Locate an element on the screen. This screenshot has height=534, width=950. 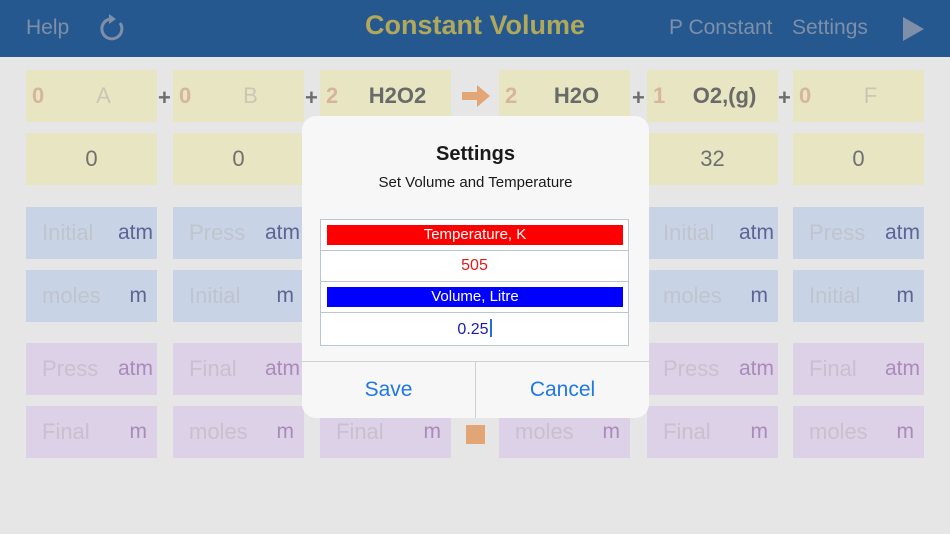
temperature-field: 505 is located at coordinates (474, 266).